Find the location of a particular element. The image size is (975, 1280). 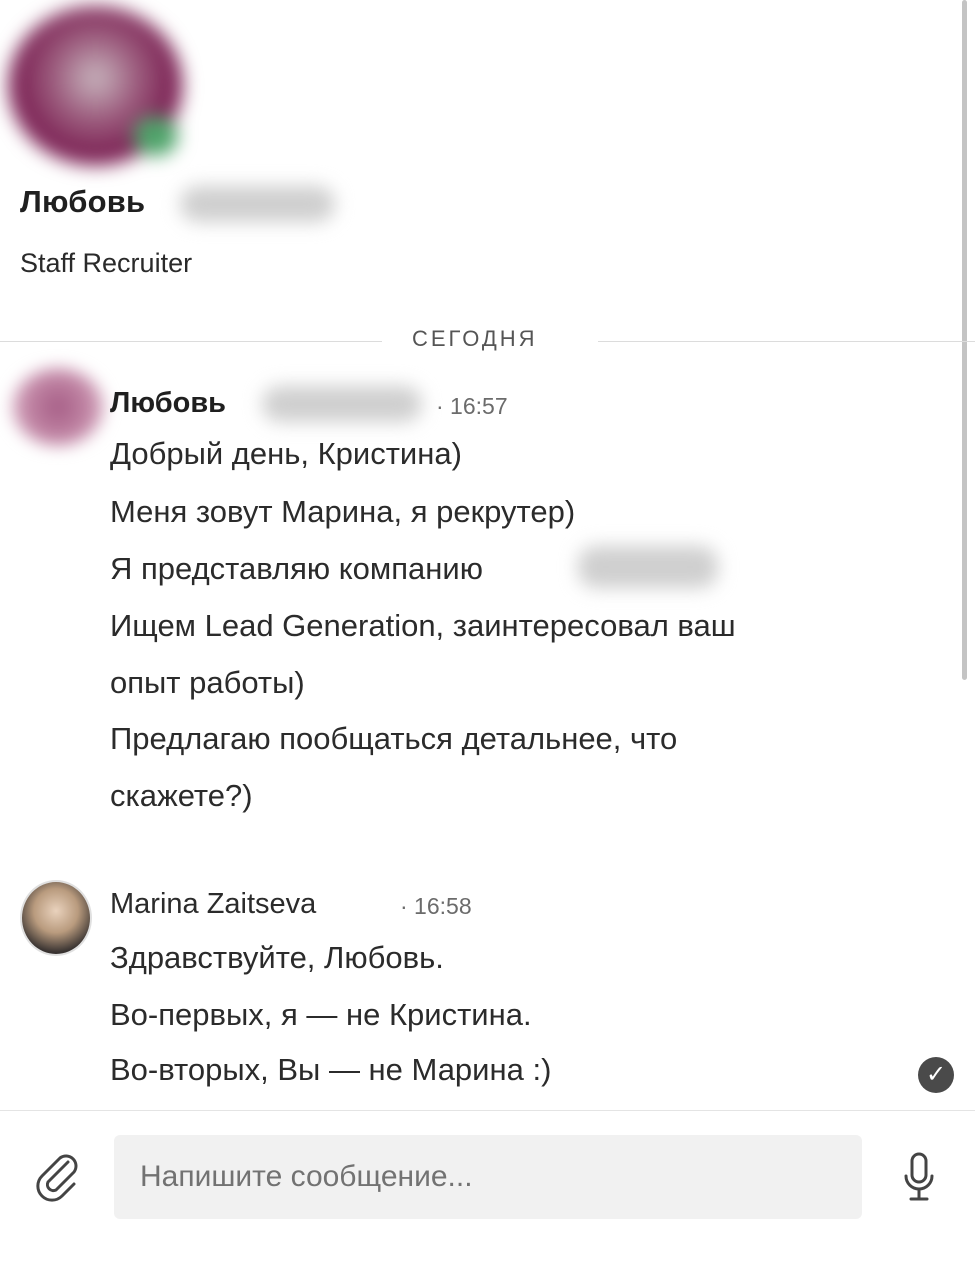

microphone-icon is located at coordinates (919, 1177).